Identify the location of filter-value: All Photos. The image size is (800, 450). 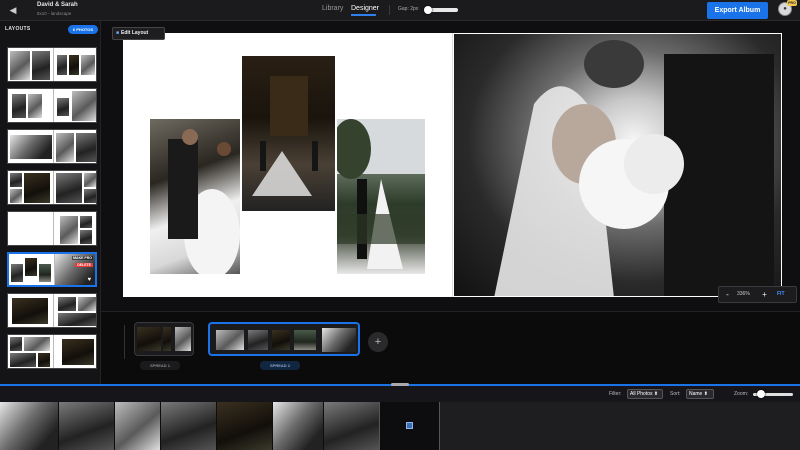
(641, 394).